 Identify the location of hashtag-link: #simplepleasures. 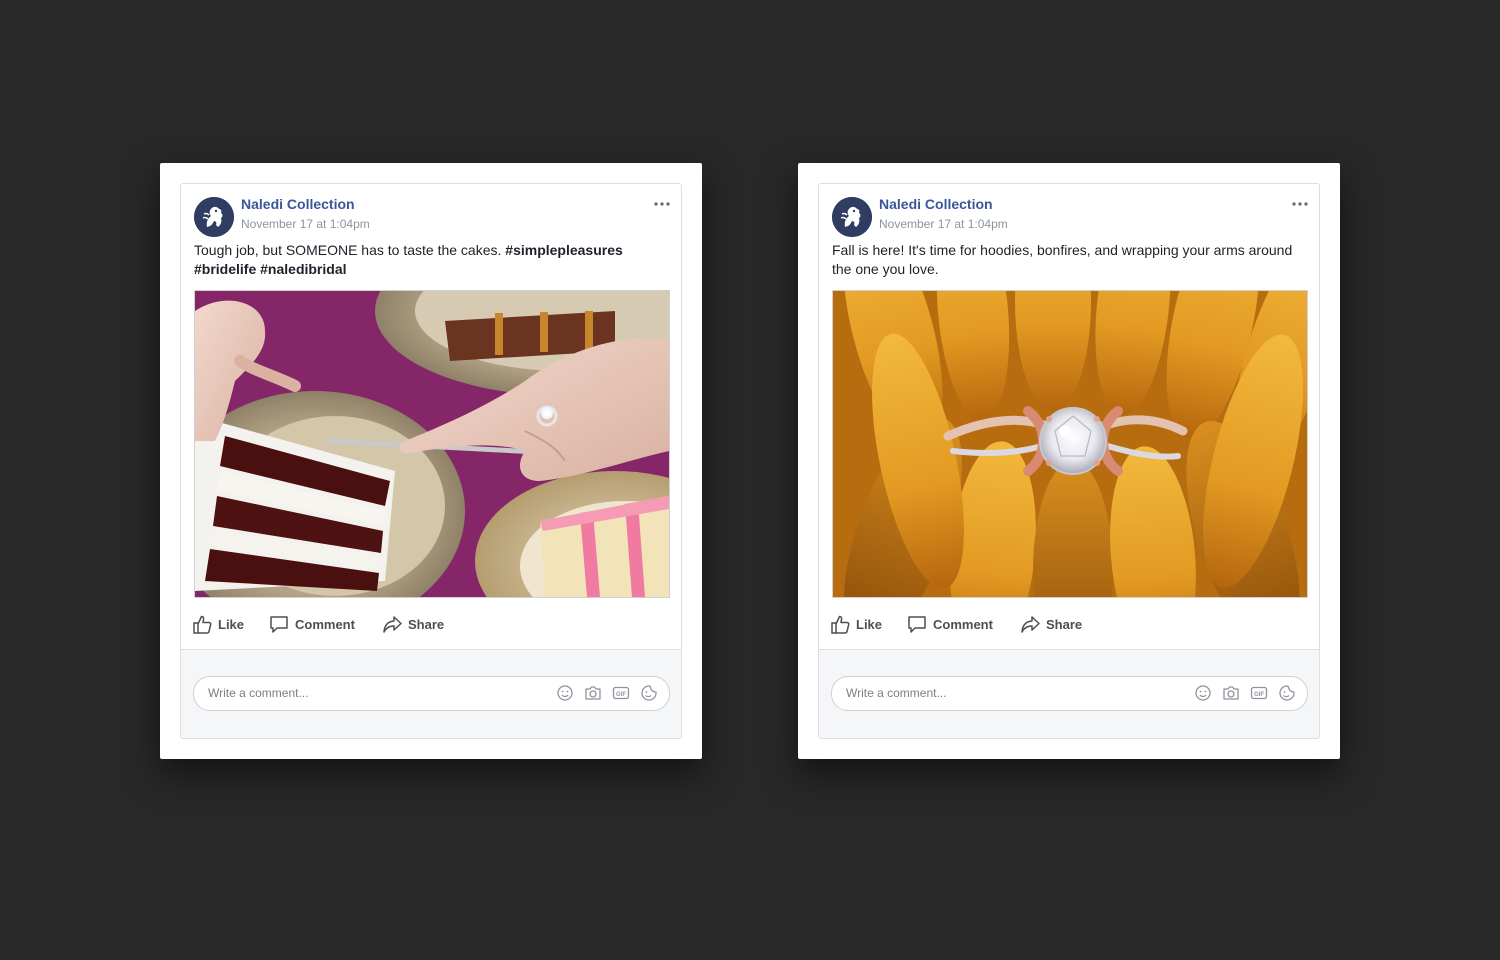
(564, 250).